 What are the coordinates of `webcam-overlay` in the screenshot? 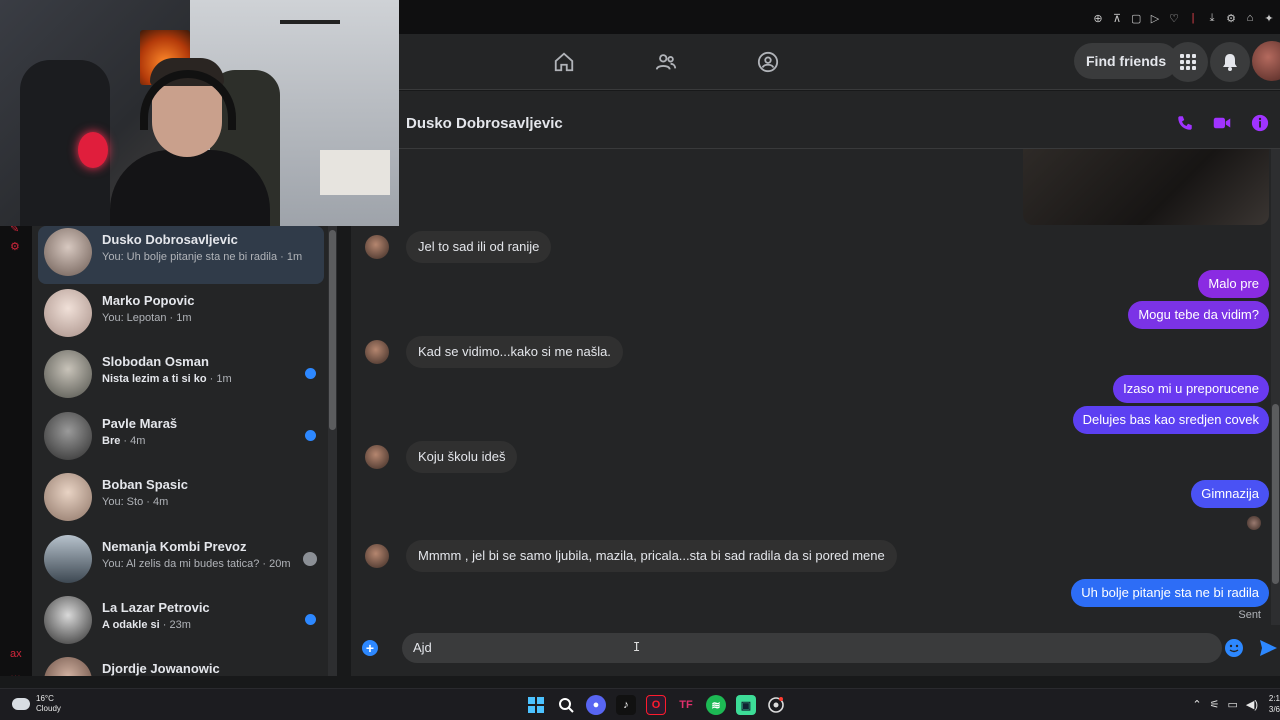 It's located at (199, 113).